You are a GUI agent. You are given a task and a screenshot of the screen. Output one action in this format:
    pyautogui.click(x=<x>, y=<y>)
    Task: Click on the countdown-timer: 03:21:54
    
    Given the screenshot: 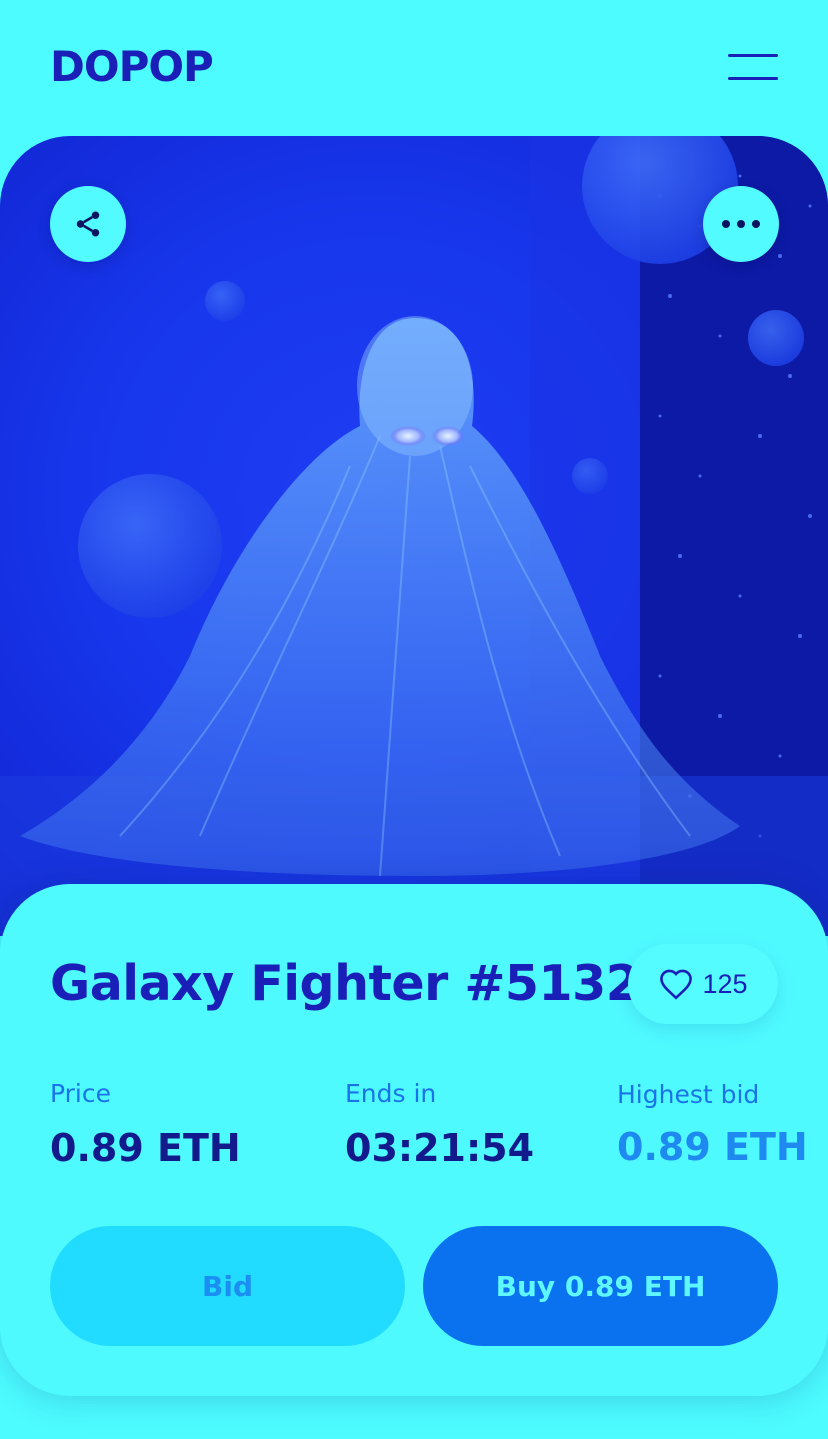 What is the action you would take?
    pyautogui.click(x=440, y=1148)
    